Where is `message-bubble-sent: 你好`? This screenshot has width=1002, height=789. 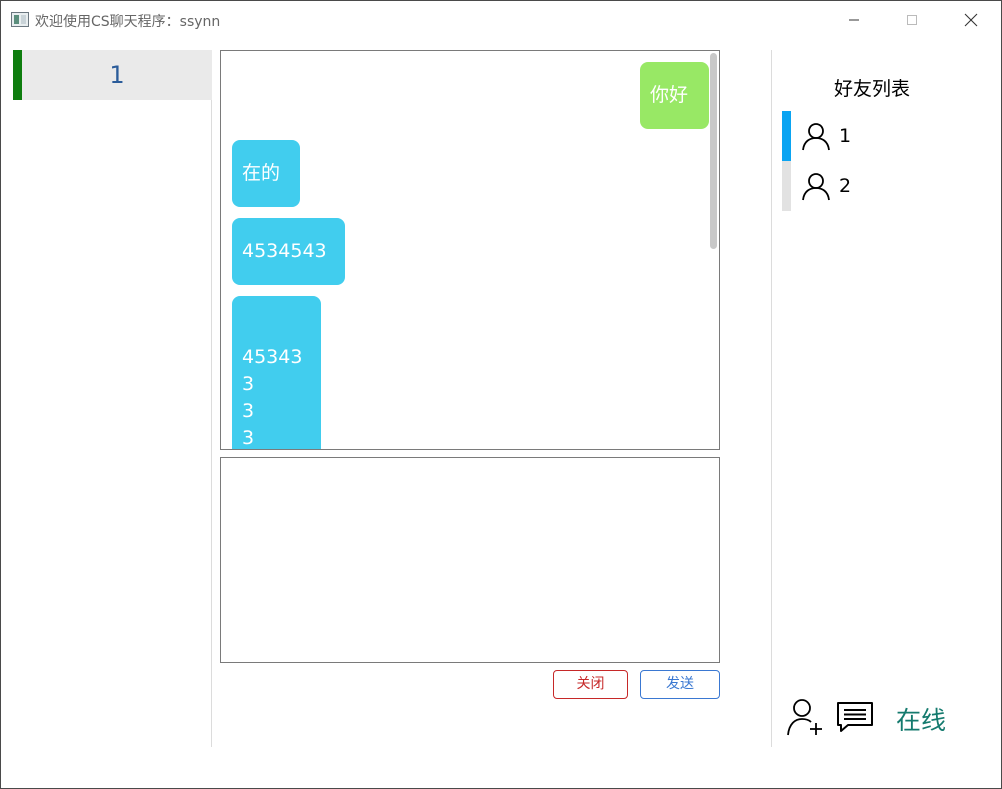
message-bubble-sent: 你好 is located at coordinates (674, 95).